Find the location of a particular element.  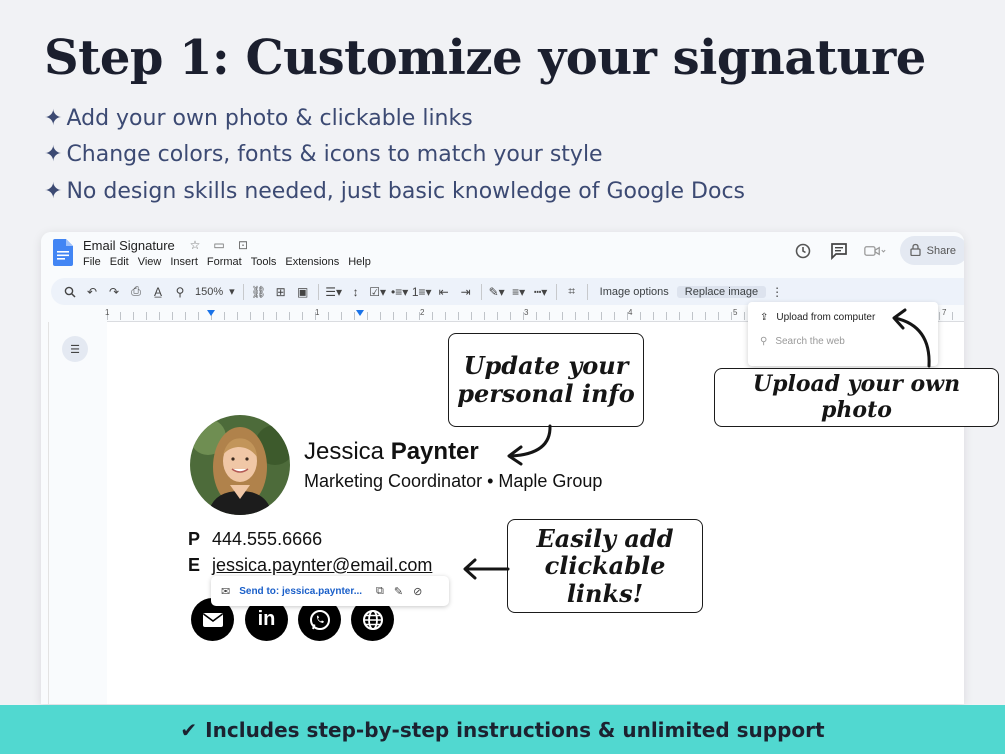

search-label: Search the web is located at coordinates (810, 341).